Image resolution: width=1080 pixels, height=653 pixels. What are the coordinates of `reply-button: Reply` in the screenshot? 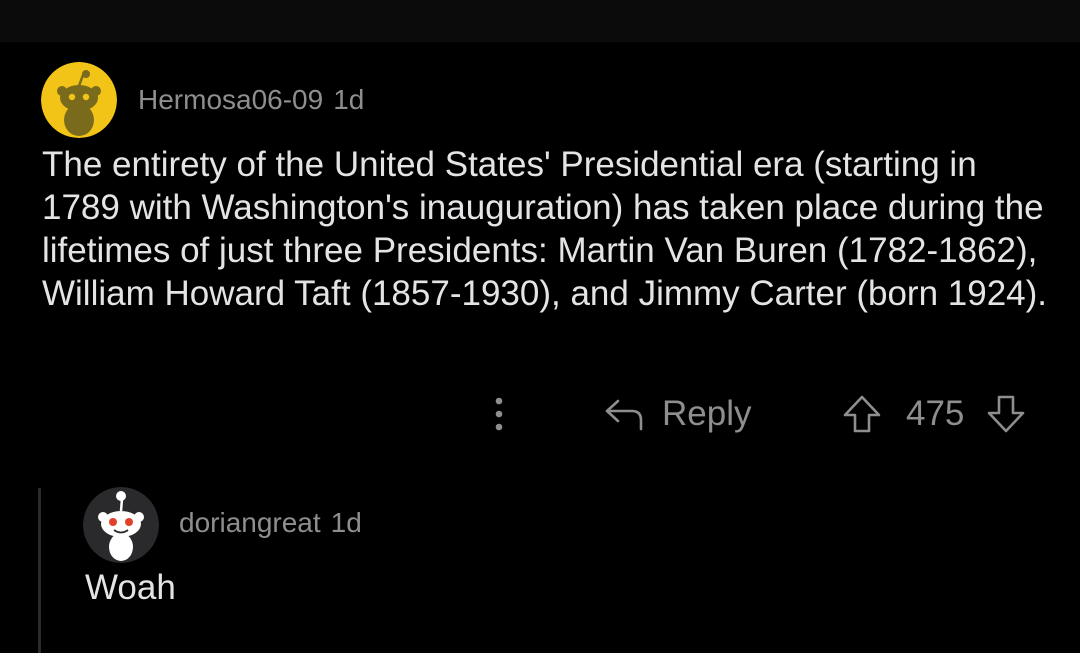 It's located at (677, 414).